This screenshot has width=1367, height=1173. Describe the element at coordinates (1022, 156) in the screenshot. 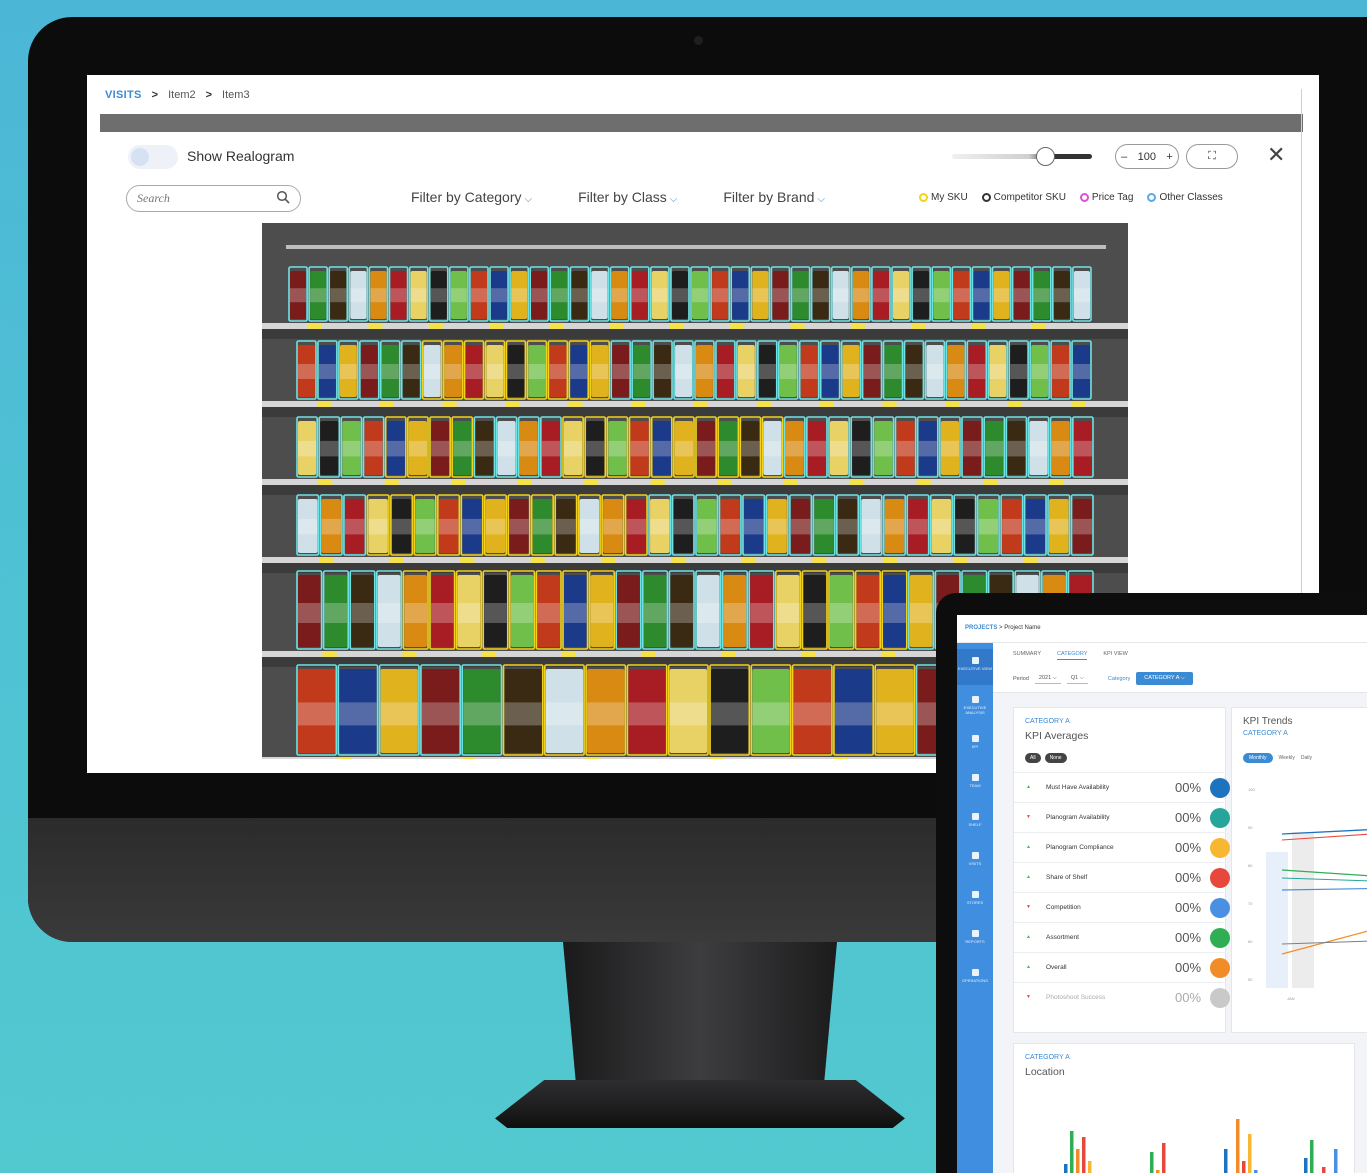

I see `zoom-slider` at that location.